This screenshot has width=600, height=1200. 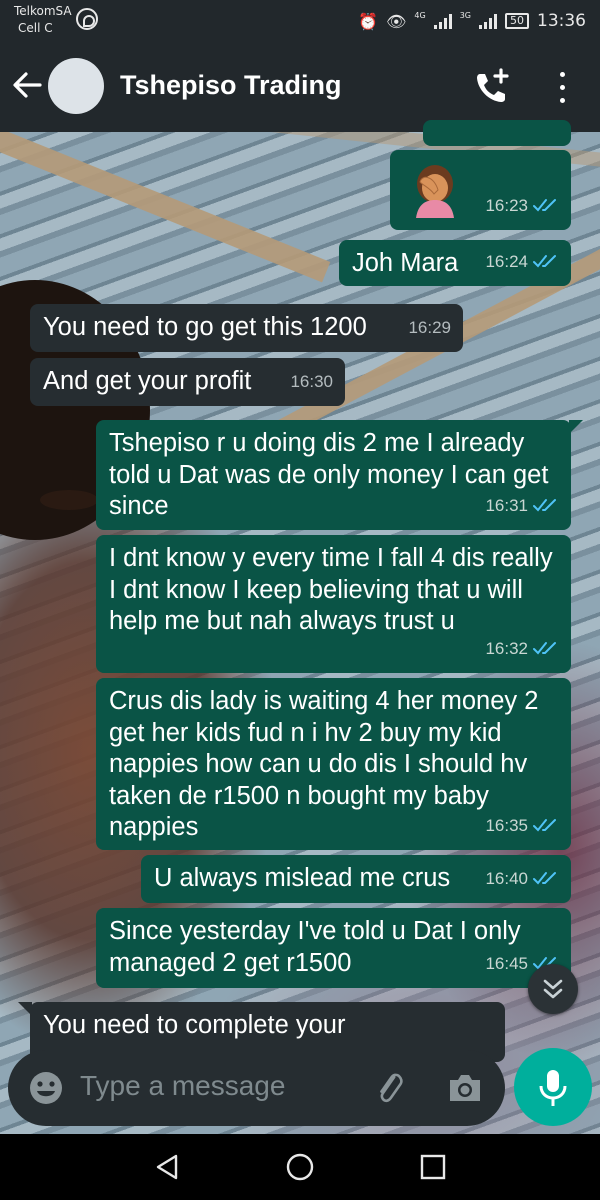 What do you see at coordinates (497, 133) in the screenshot?
I see `message-bubble-partial` at bounding box center [497, 133].